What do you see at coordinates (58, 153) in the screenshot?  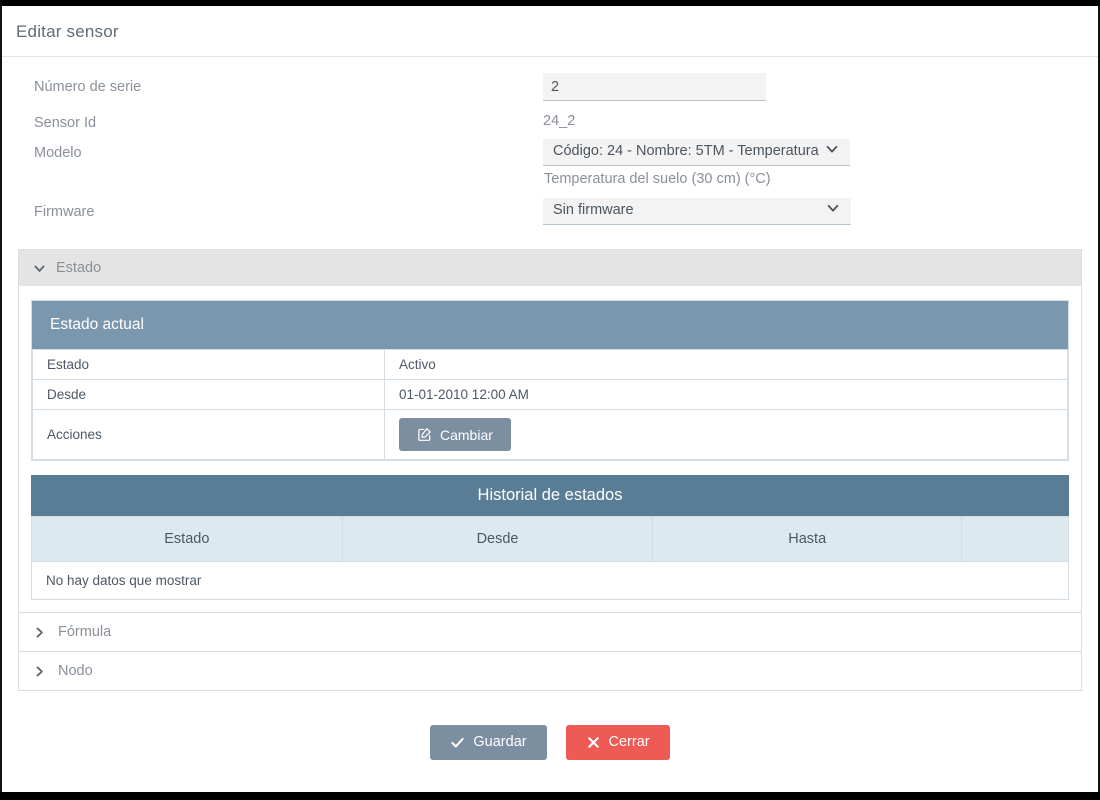 I see `modelo-label: Modelo` at bounding box center [58, 153].